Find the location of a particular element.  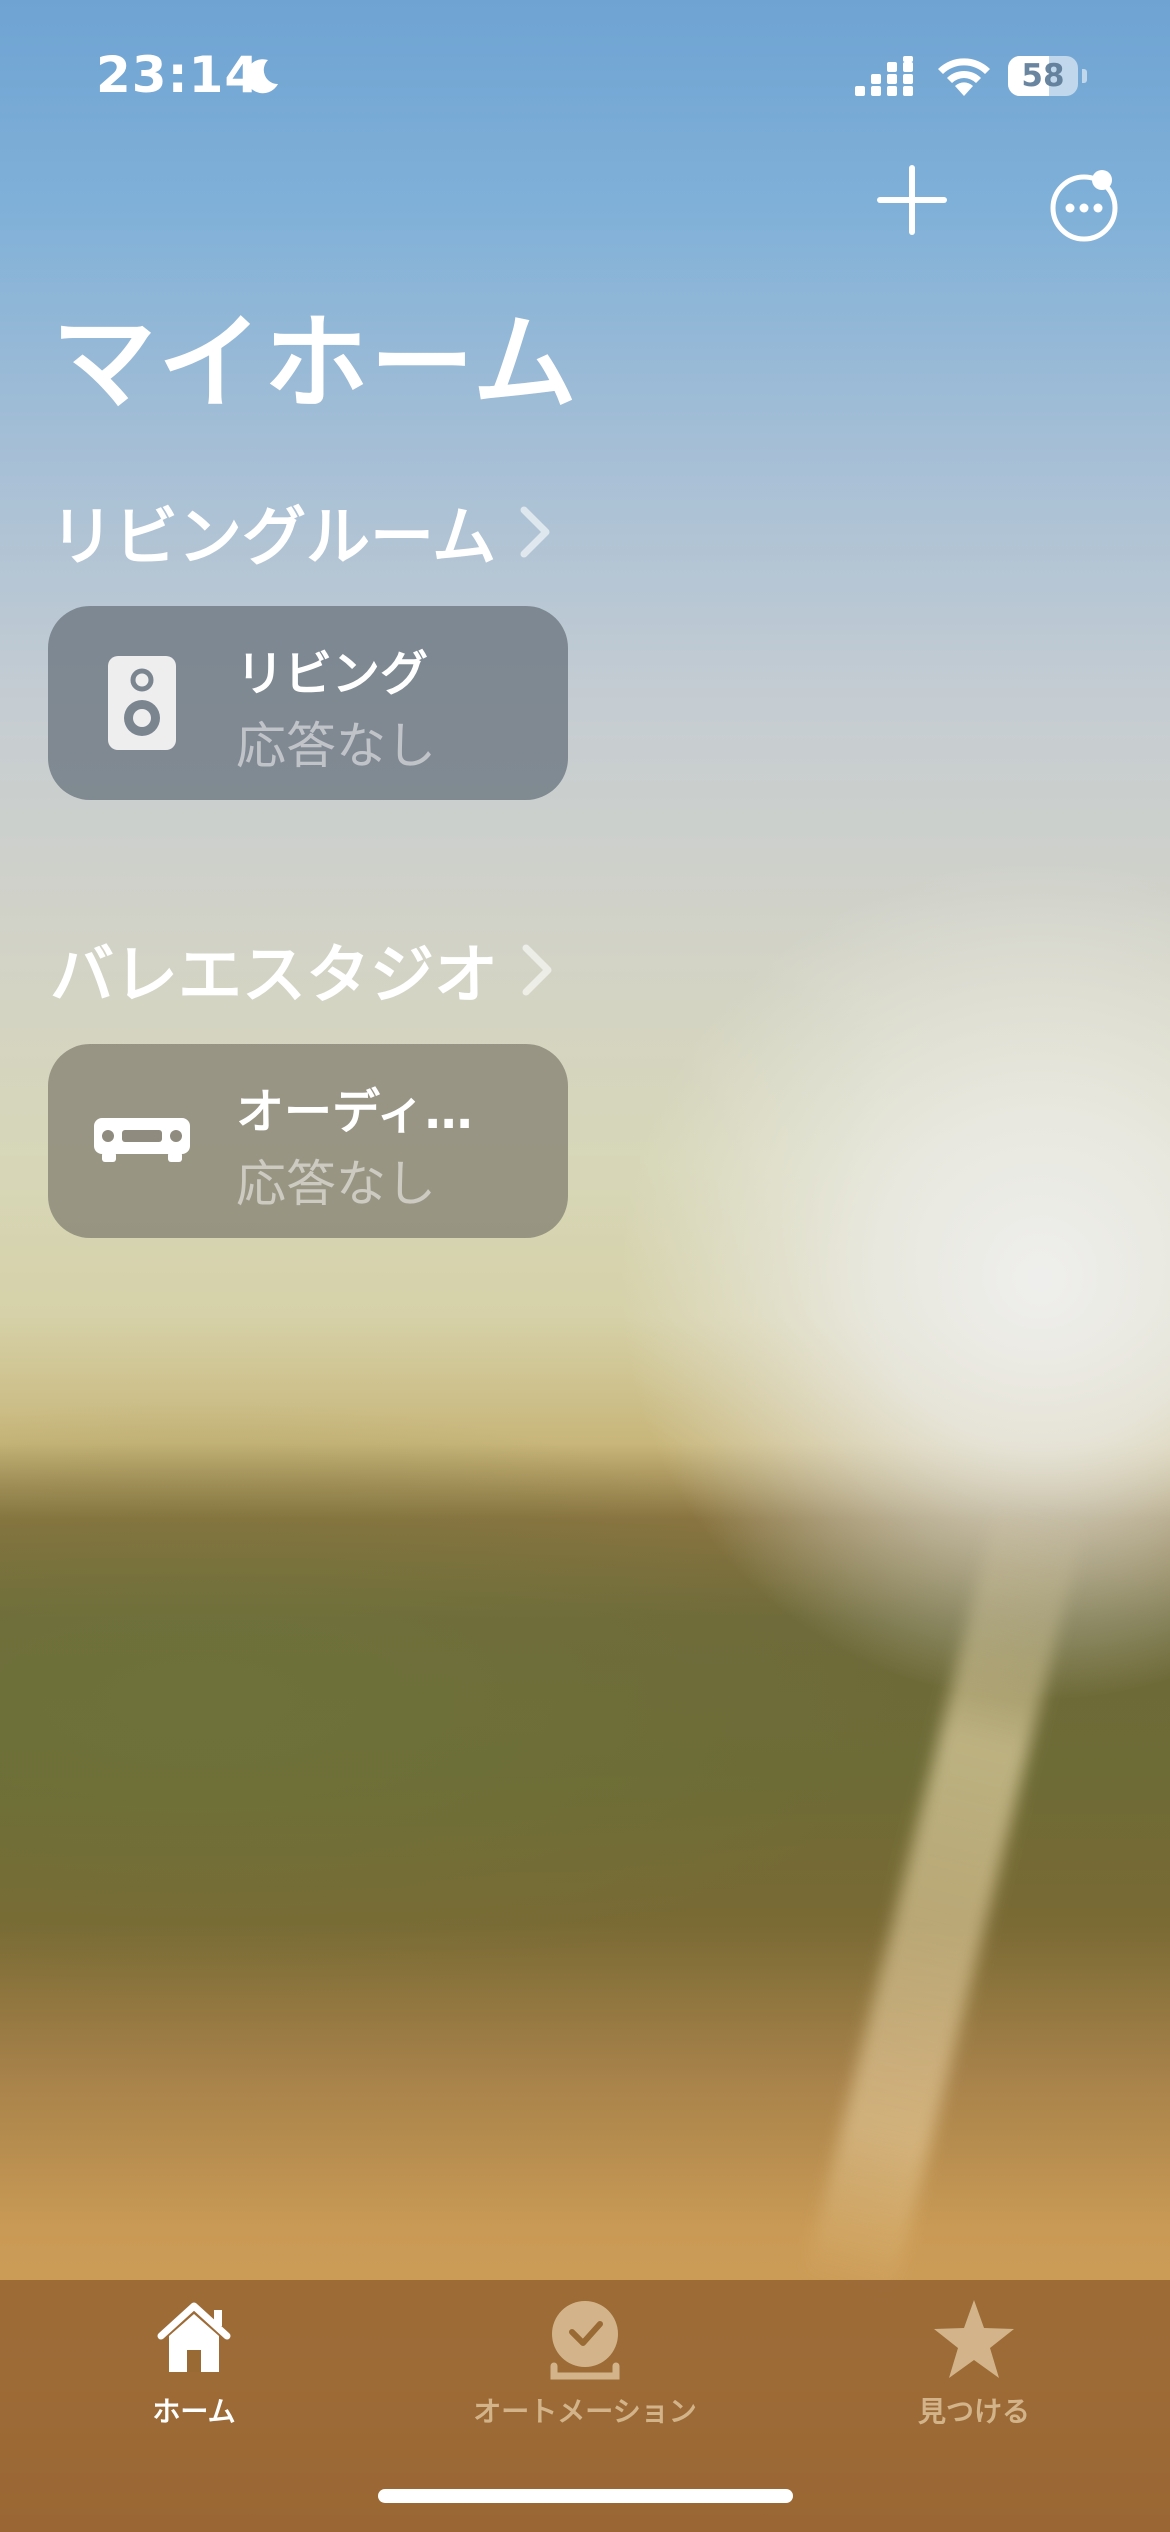

background-light-beam is located at coordinates (945, 1900).